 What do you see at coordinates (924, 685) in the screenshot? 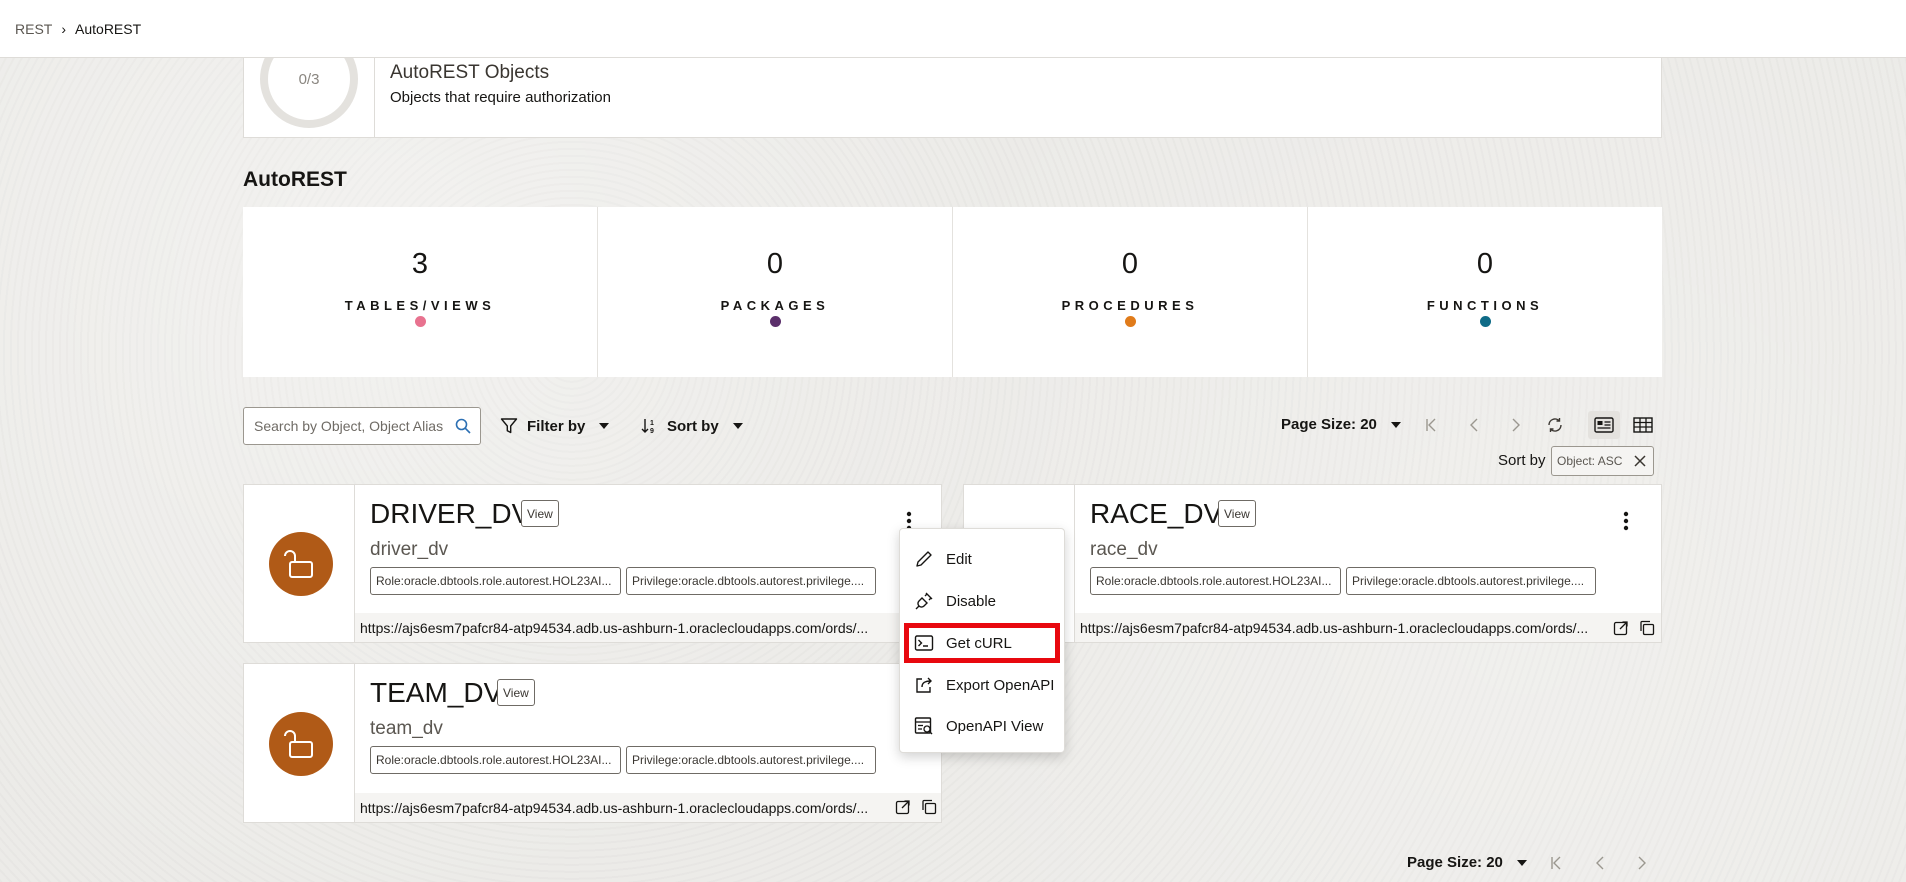
I see `export-icon` at bounding box center [924, 685].